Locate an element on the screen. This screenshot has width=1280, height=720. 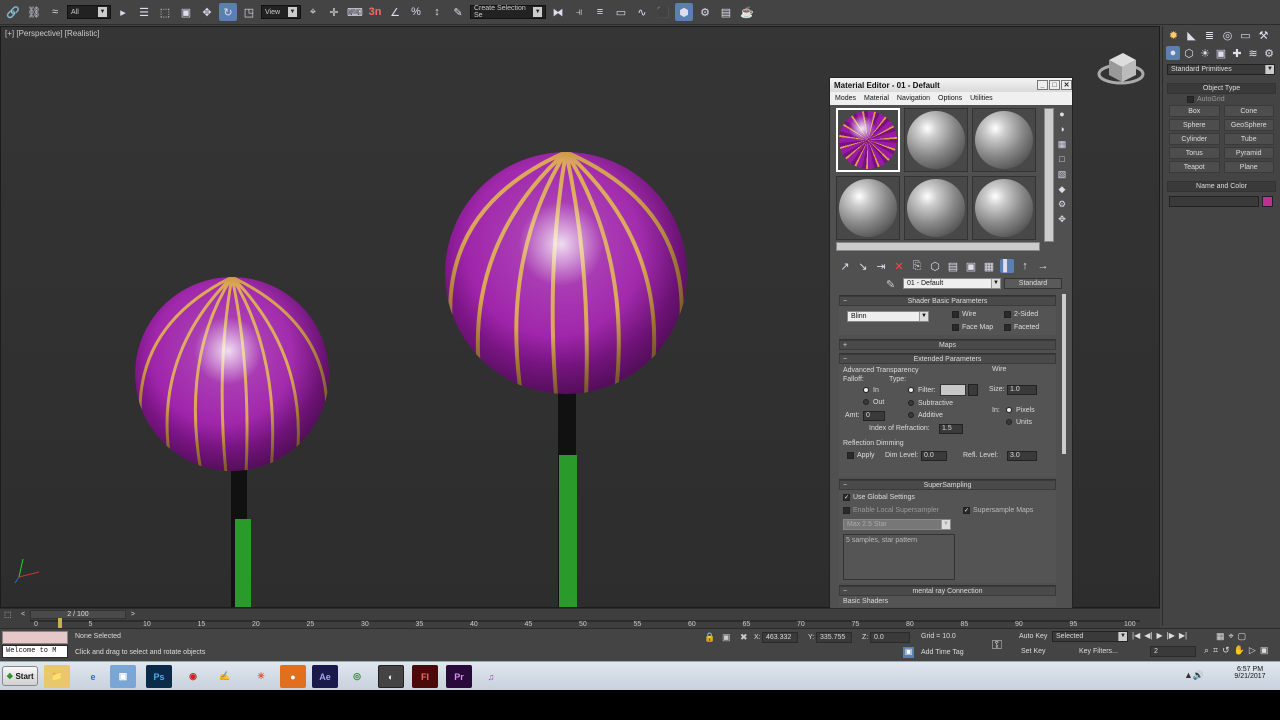
type-subtractive-radio is located at coordinates (911, 403).